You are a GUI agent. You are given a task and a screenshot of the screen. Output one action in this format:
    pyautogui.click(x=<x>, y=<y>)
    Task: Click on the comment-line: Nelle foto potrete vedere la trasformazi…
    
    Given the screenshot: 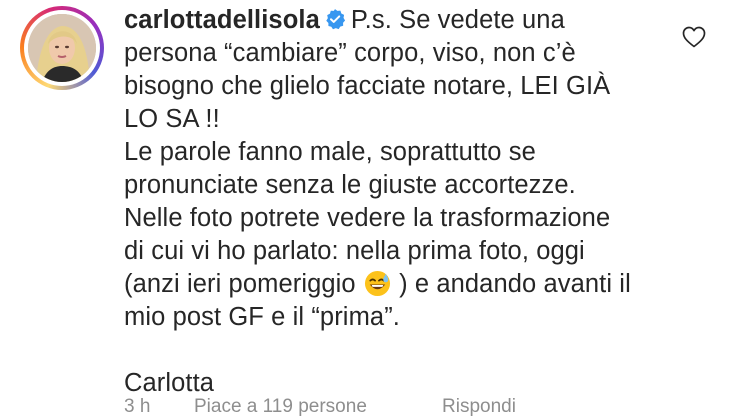 What is the action you would take?
    pyautogui.click(x=367, y=218)
    